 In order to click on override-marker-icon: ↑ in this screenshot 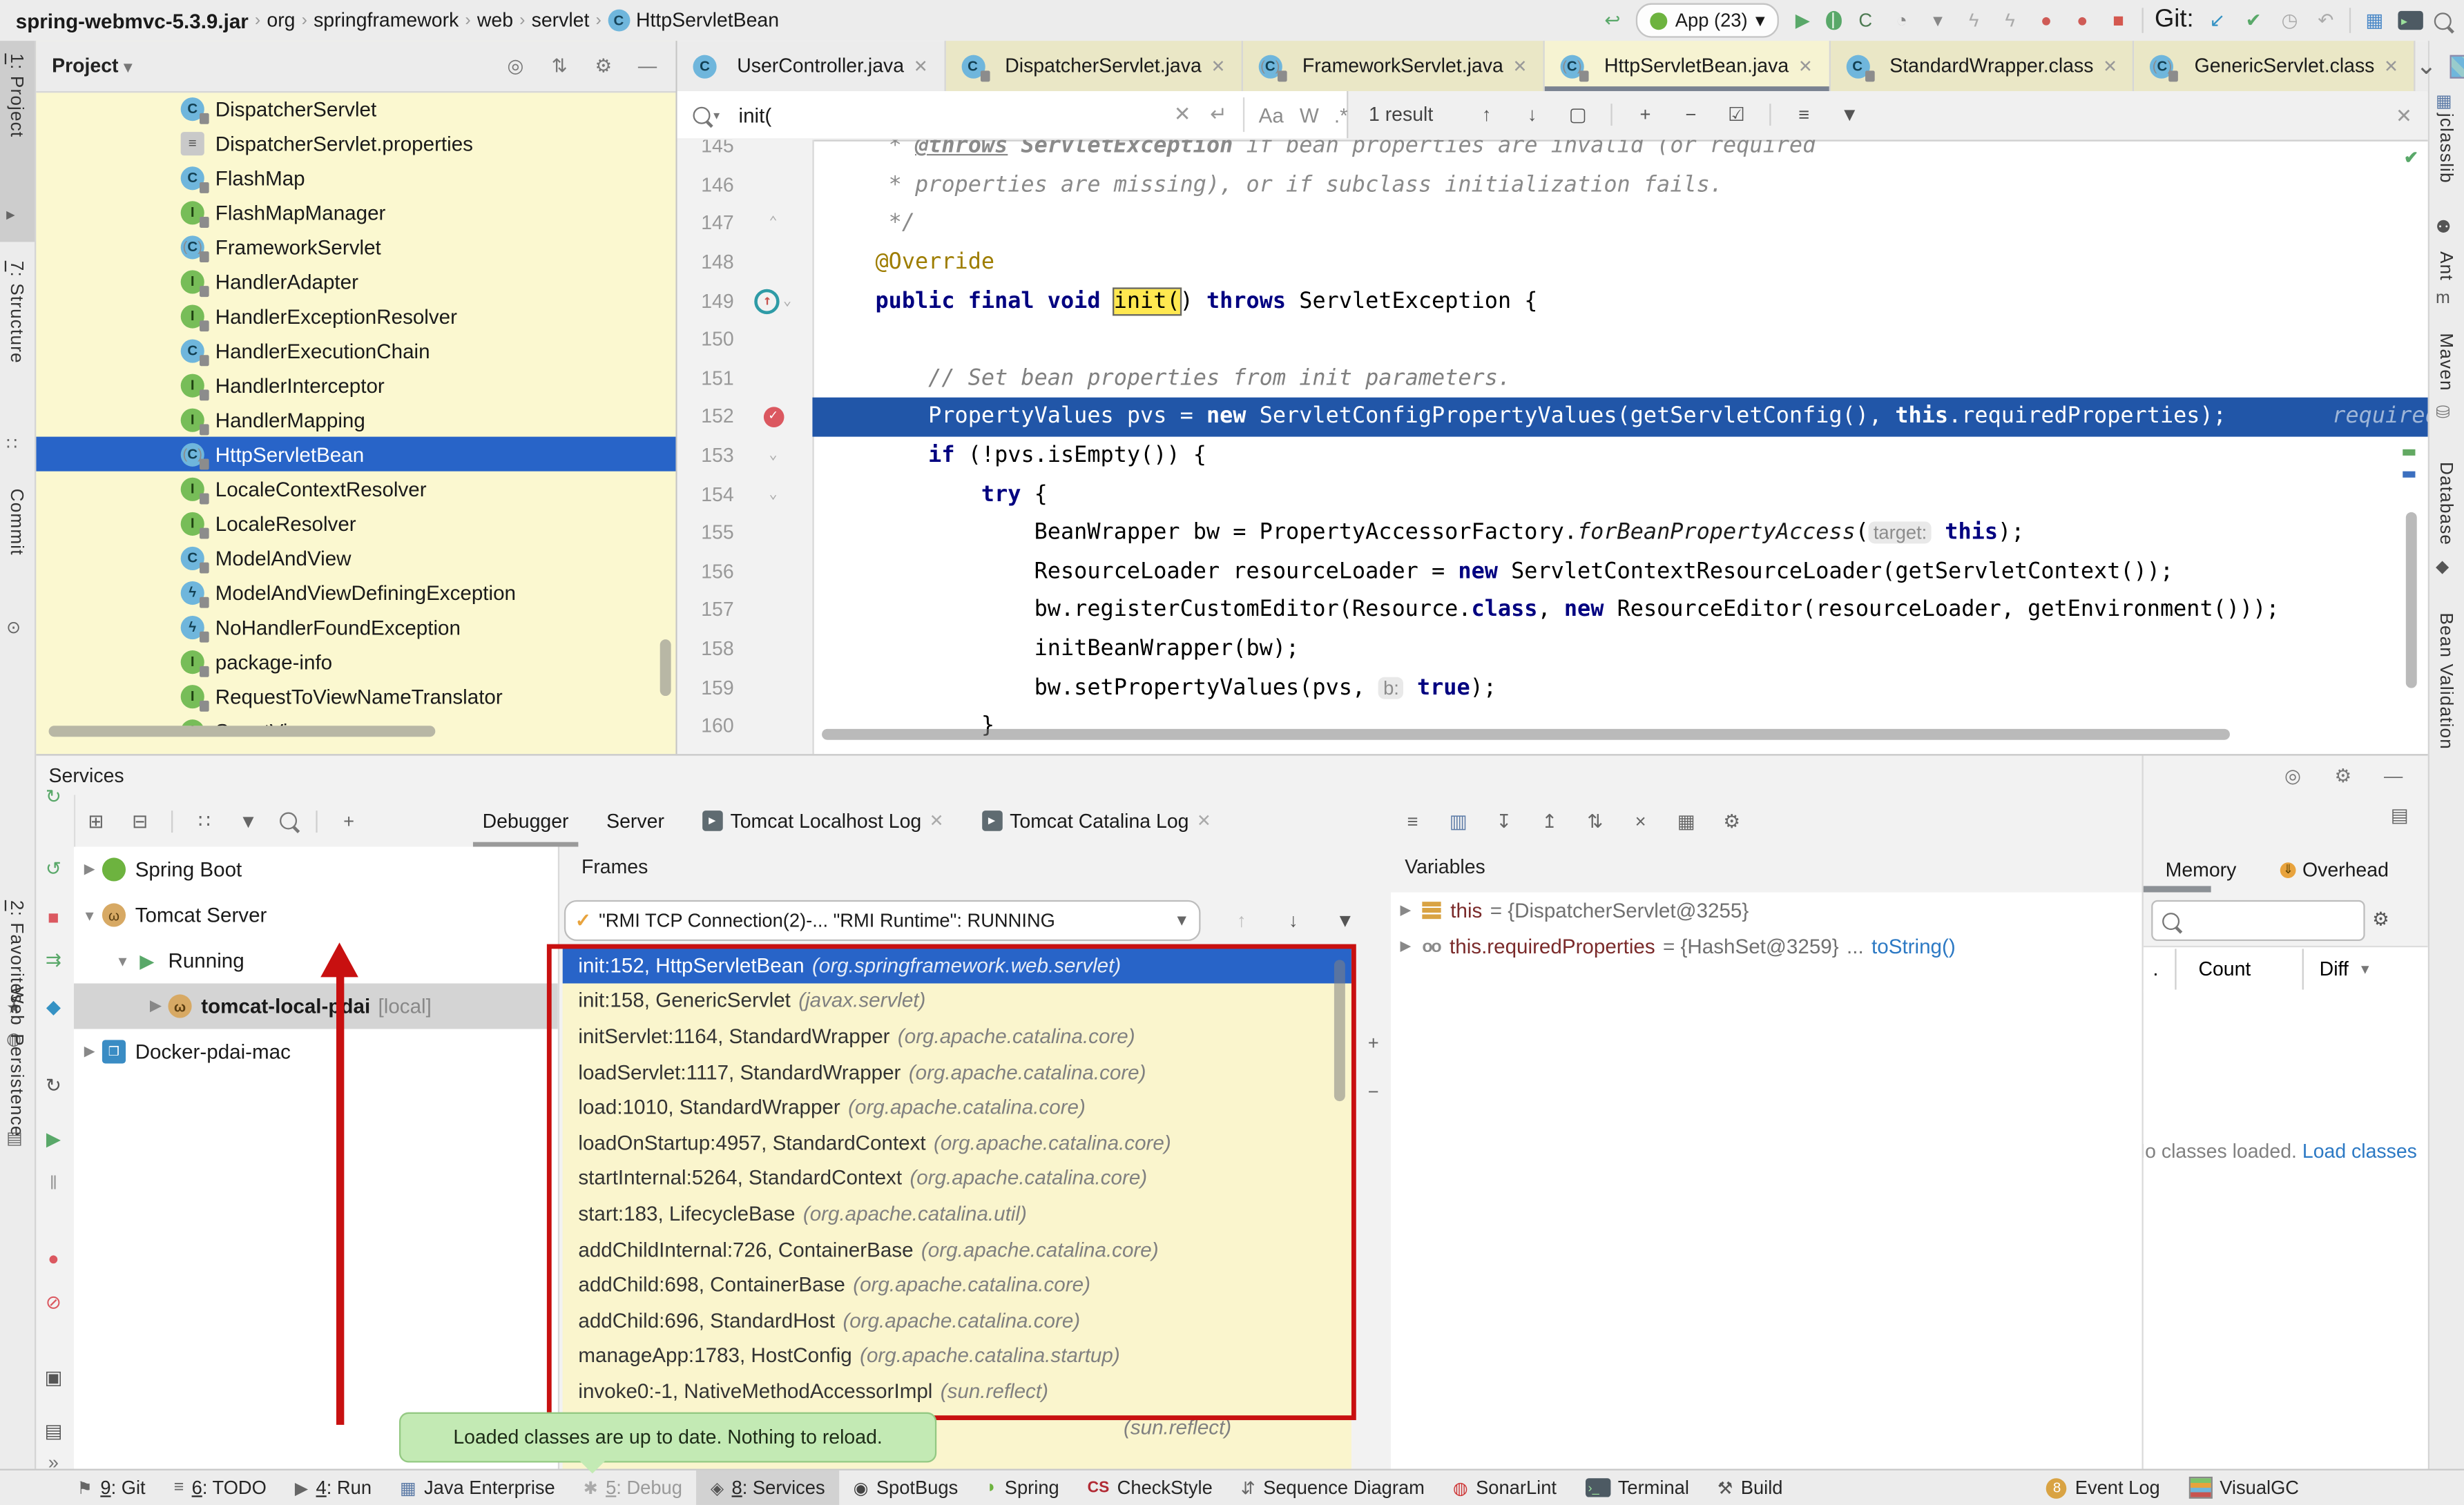, I will do `click(767, 301)`.